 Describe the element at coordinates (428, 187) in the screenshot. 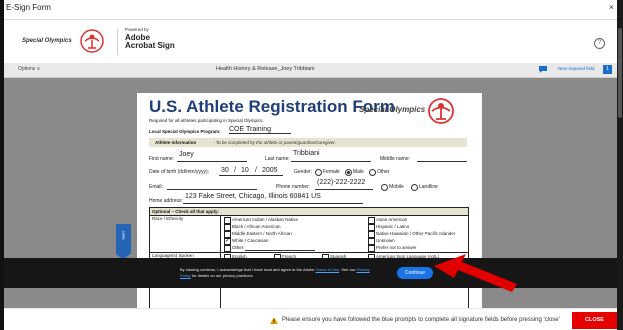

I see `phone-landline-label: Landline` at that location.